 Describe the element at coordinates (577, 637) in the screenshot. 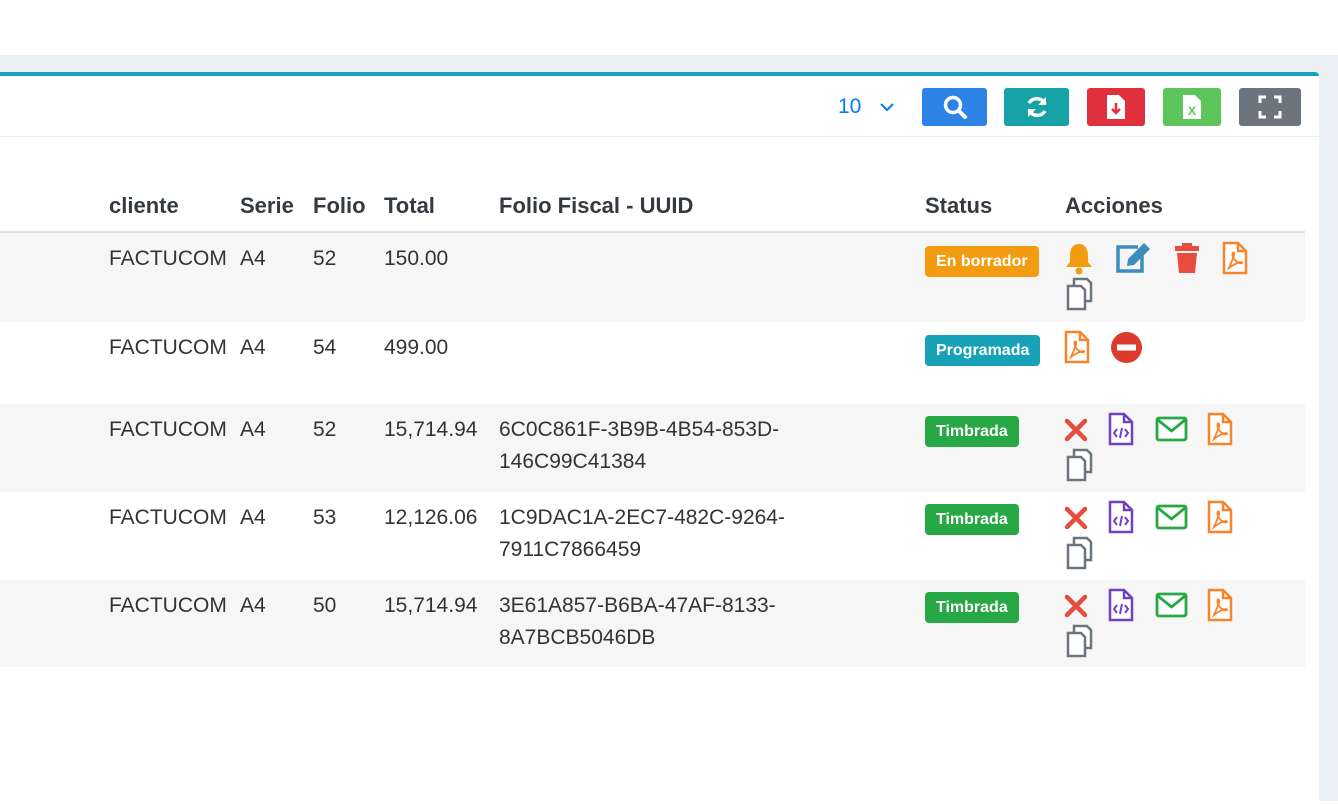

I see `cell-uuid-line2: 8A7BCB5046DB` at that location.